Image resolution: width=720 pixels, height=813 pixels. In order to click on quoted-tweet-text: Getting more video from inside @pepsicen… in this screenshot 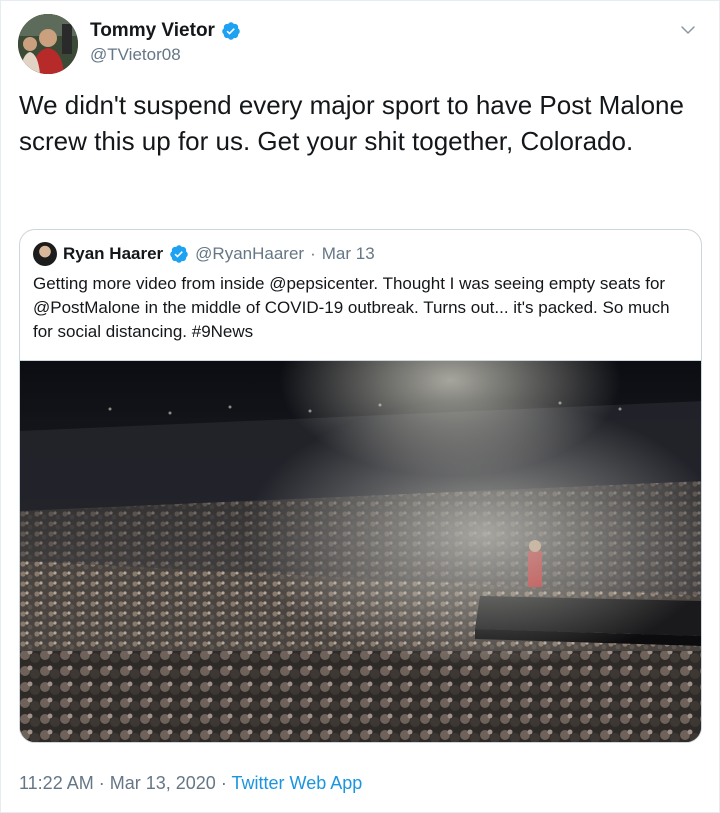, I will do `click(351, 307)`.